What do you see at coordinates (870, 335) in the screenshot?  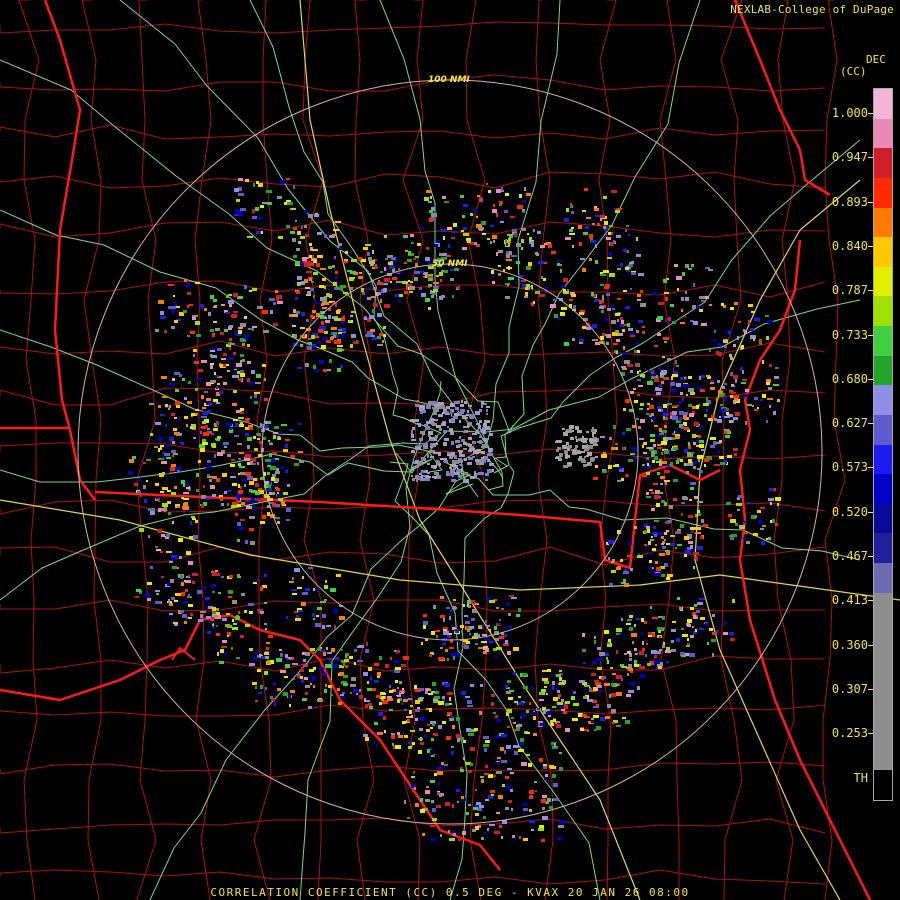 I see `color-scale-tick` at bounding box center [870, 335].